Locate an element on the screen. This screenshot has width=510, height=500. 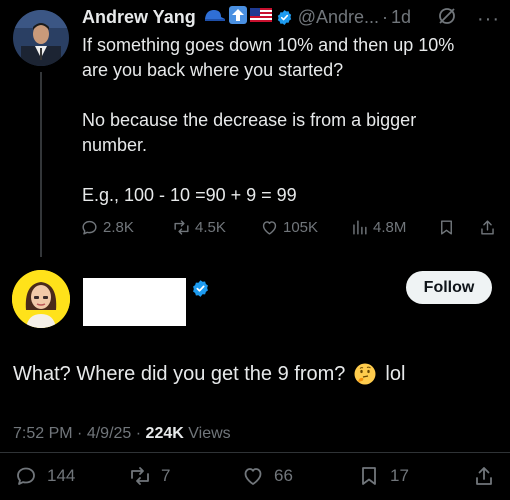
tweet-meta: 7:52 PM · 4/9/25 · 224K Views is located at coordinates (122, 434).